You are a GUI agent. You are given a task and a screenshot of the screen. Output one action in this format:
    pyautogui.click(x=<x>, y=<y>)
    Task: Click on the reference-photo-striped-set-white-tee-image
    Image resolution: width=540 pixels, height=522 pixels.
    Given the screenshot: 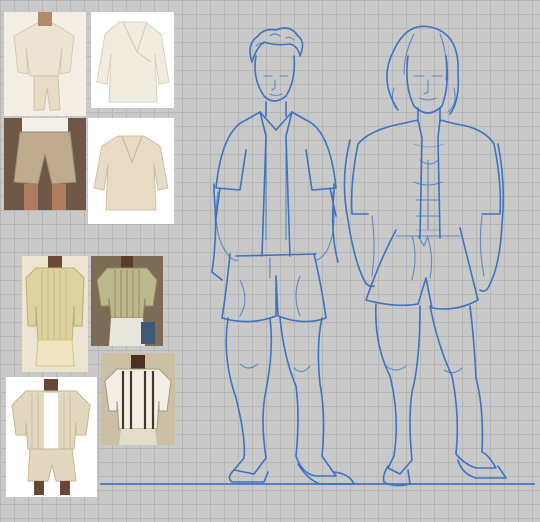 What is the action you would take?
    pyautogui.click(x=51, y=437)
    